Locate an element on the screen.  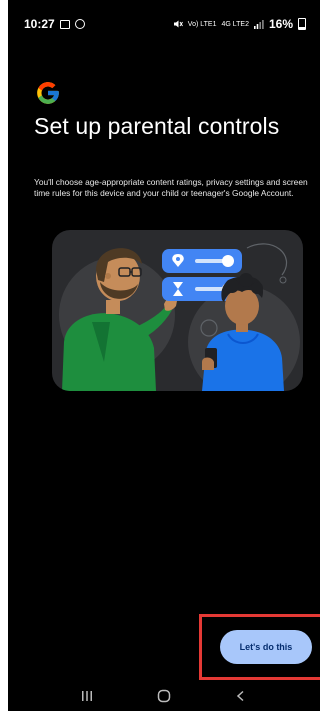
lte-icon: 4G LTE2 is located at coordinates (235, 24).